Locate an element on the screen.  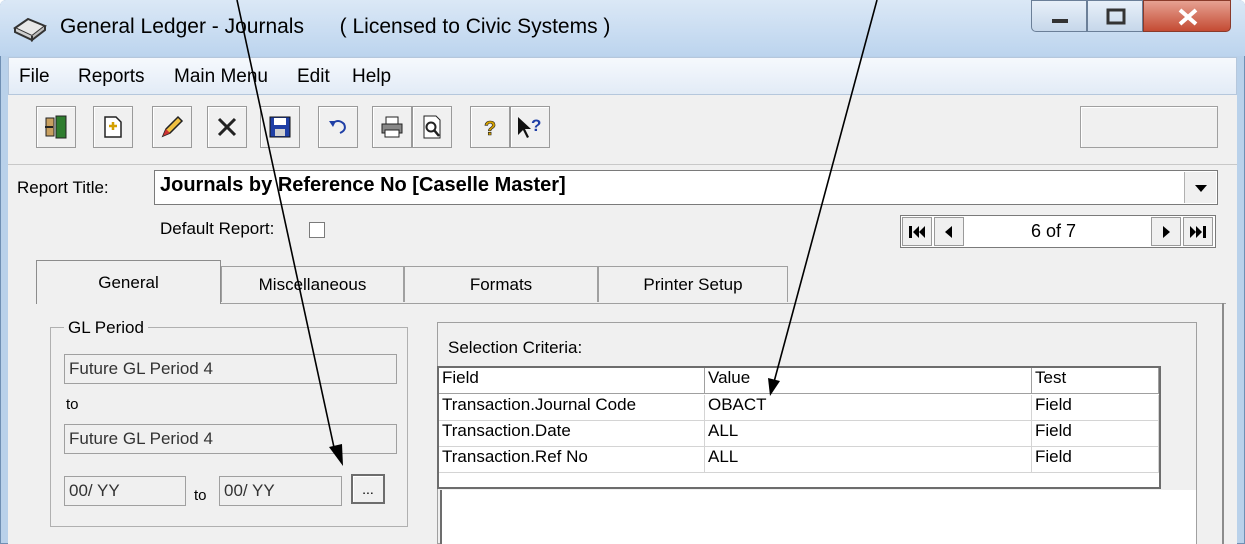
license-text: ( Licensed to Civic Systems ) is located at coordinates (475, 26).